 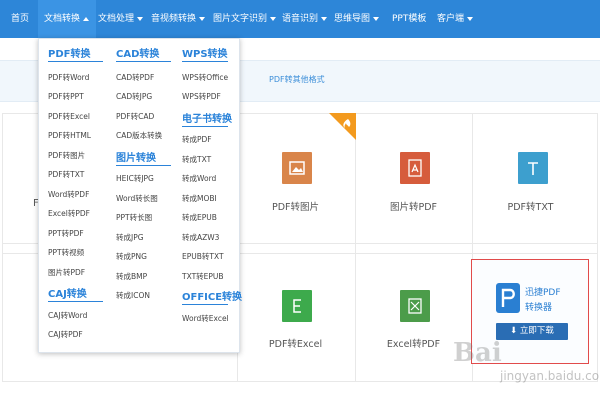 I want to click on menu-item-pdf-to-txt: PDF转TXT, so click(x=66, y=174).